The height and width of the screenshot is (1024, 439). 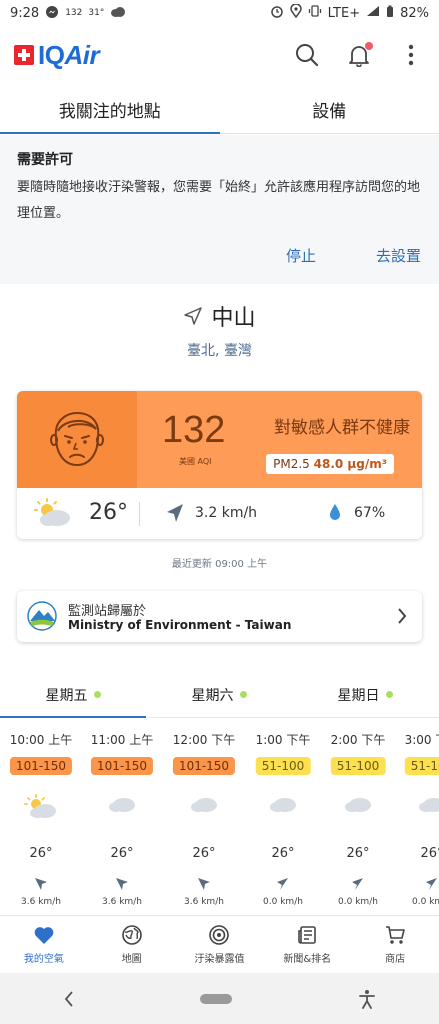 I want to click on nav-map: 地圖, so click(x=132, y=944).